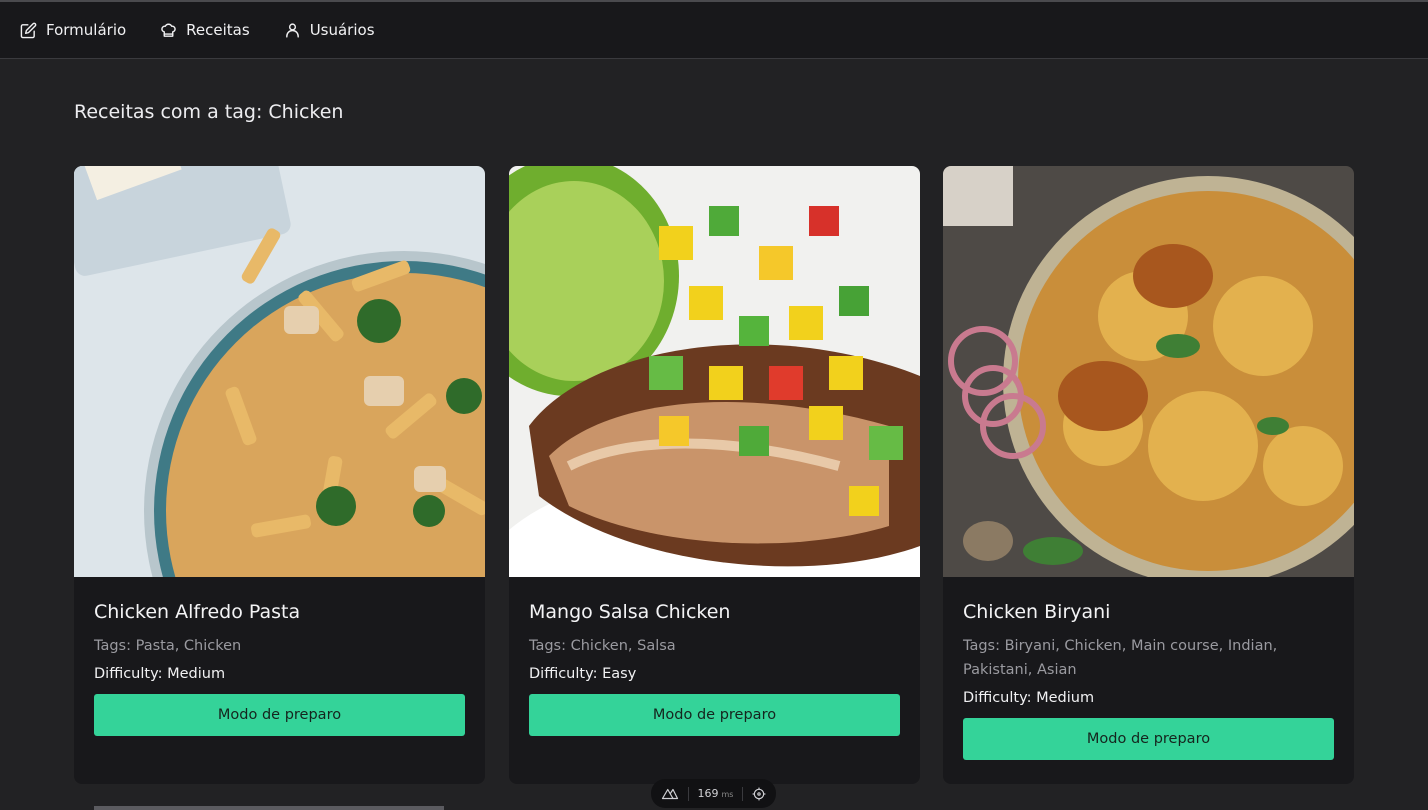 This screenshot has height=810, width=1428. What do you see at coordinates (714, 371) in the screenshot?
I see `recipe-image-mango-salsa-chicken` at bounding box center [714, 371].